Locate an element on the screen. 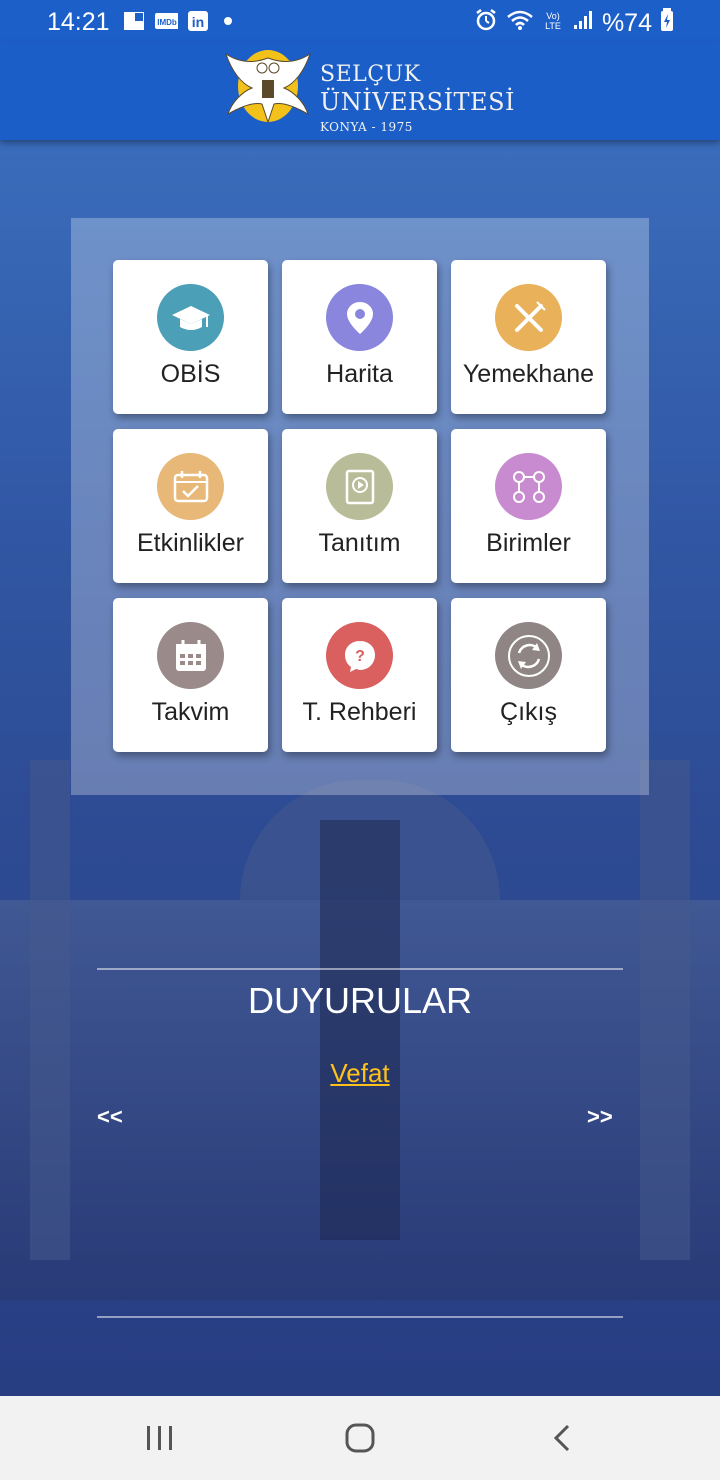 The width and height of the screenshot is (720, 1480). linkedin-icon: in is located at coordinates (198, 21).